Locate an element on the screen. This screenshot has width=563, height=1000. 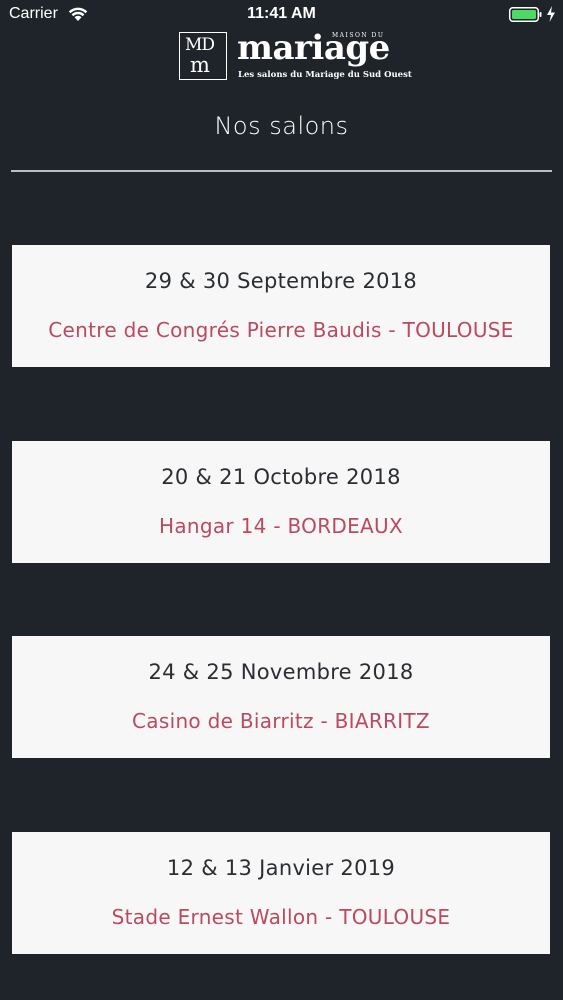
battery-icon is located at coordinates (526, 14).